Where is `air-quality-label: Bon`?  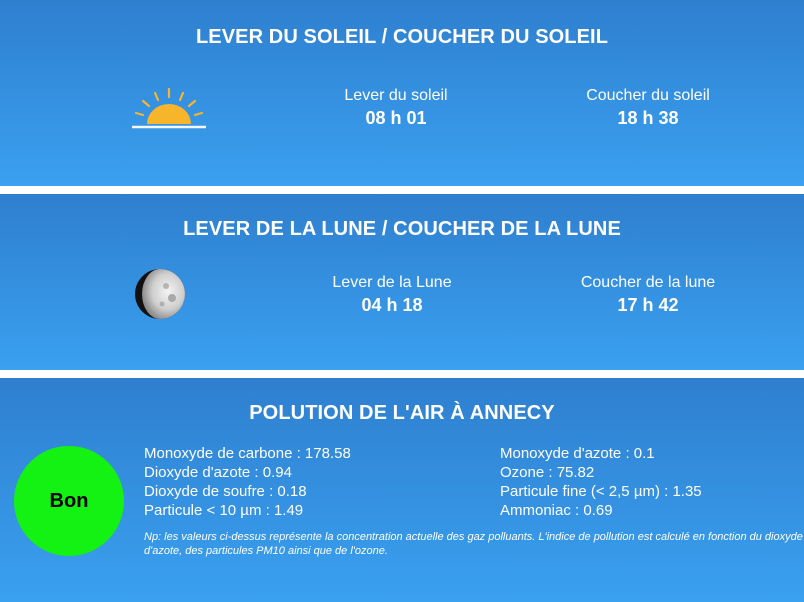 air-quality-label: Bon is located at coordinates (69, 500).